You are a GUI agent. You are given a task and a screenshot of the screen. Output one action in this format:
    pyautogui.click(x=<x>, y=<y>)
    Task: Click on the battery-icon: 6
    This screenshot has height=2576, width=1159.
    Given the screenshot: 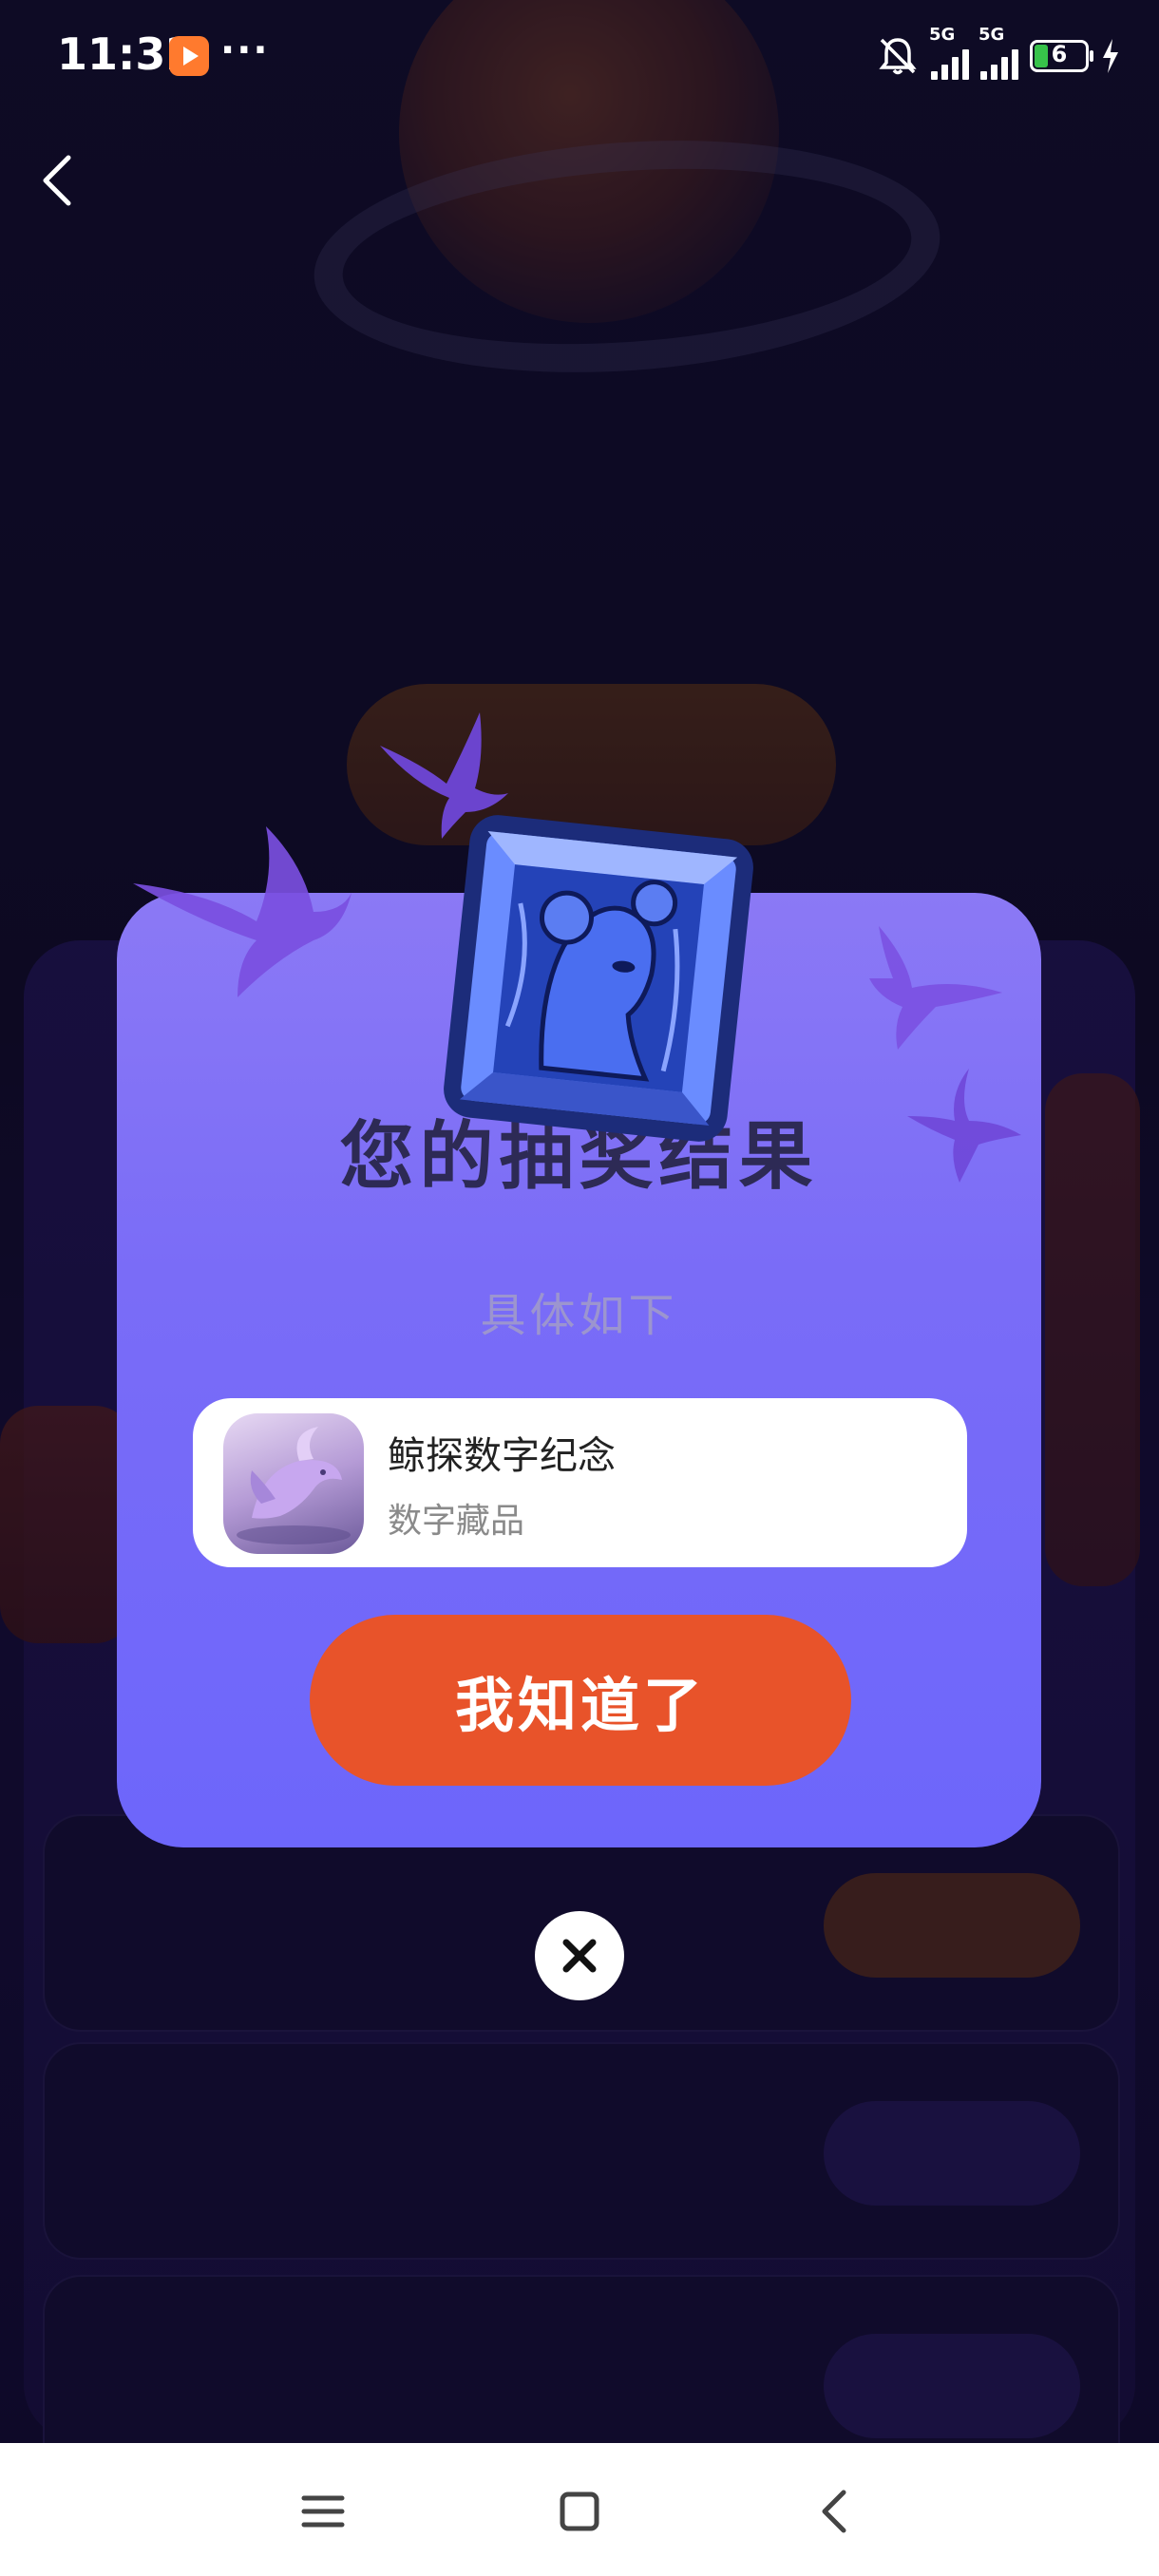 What is the action you would take?
    pyautogui.click(x=1061, y=56)
    